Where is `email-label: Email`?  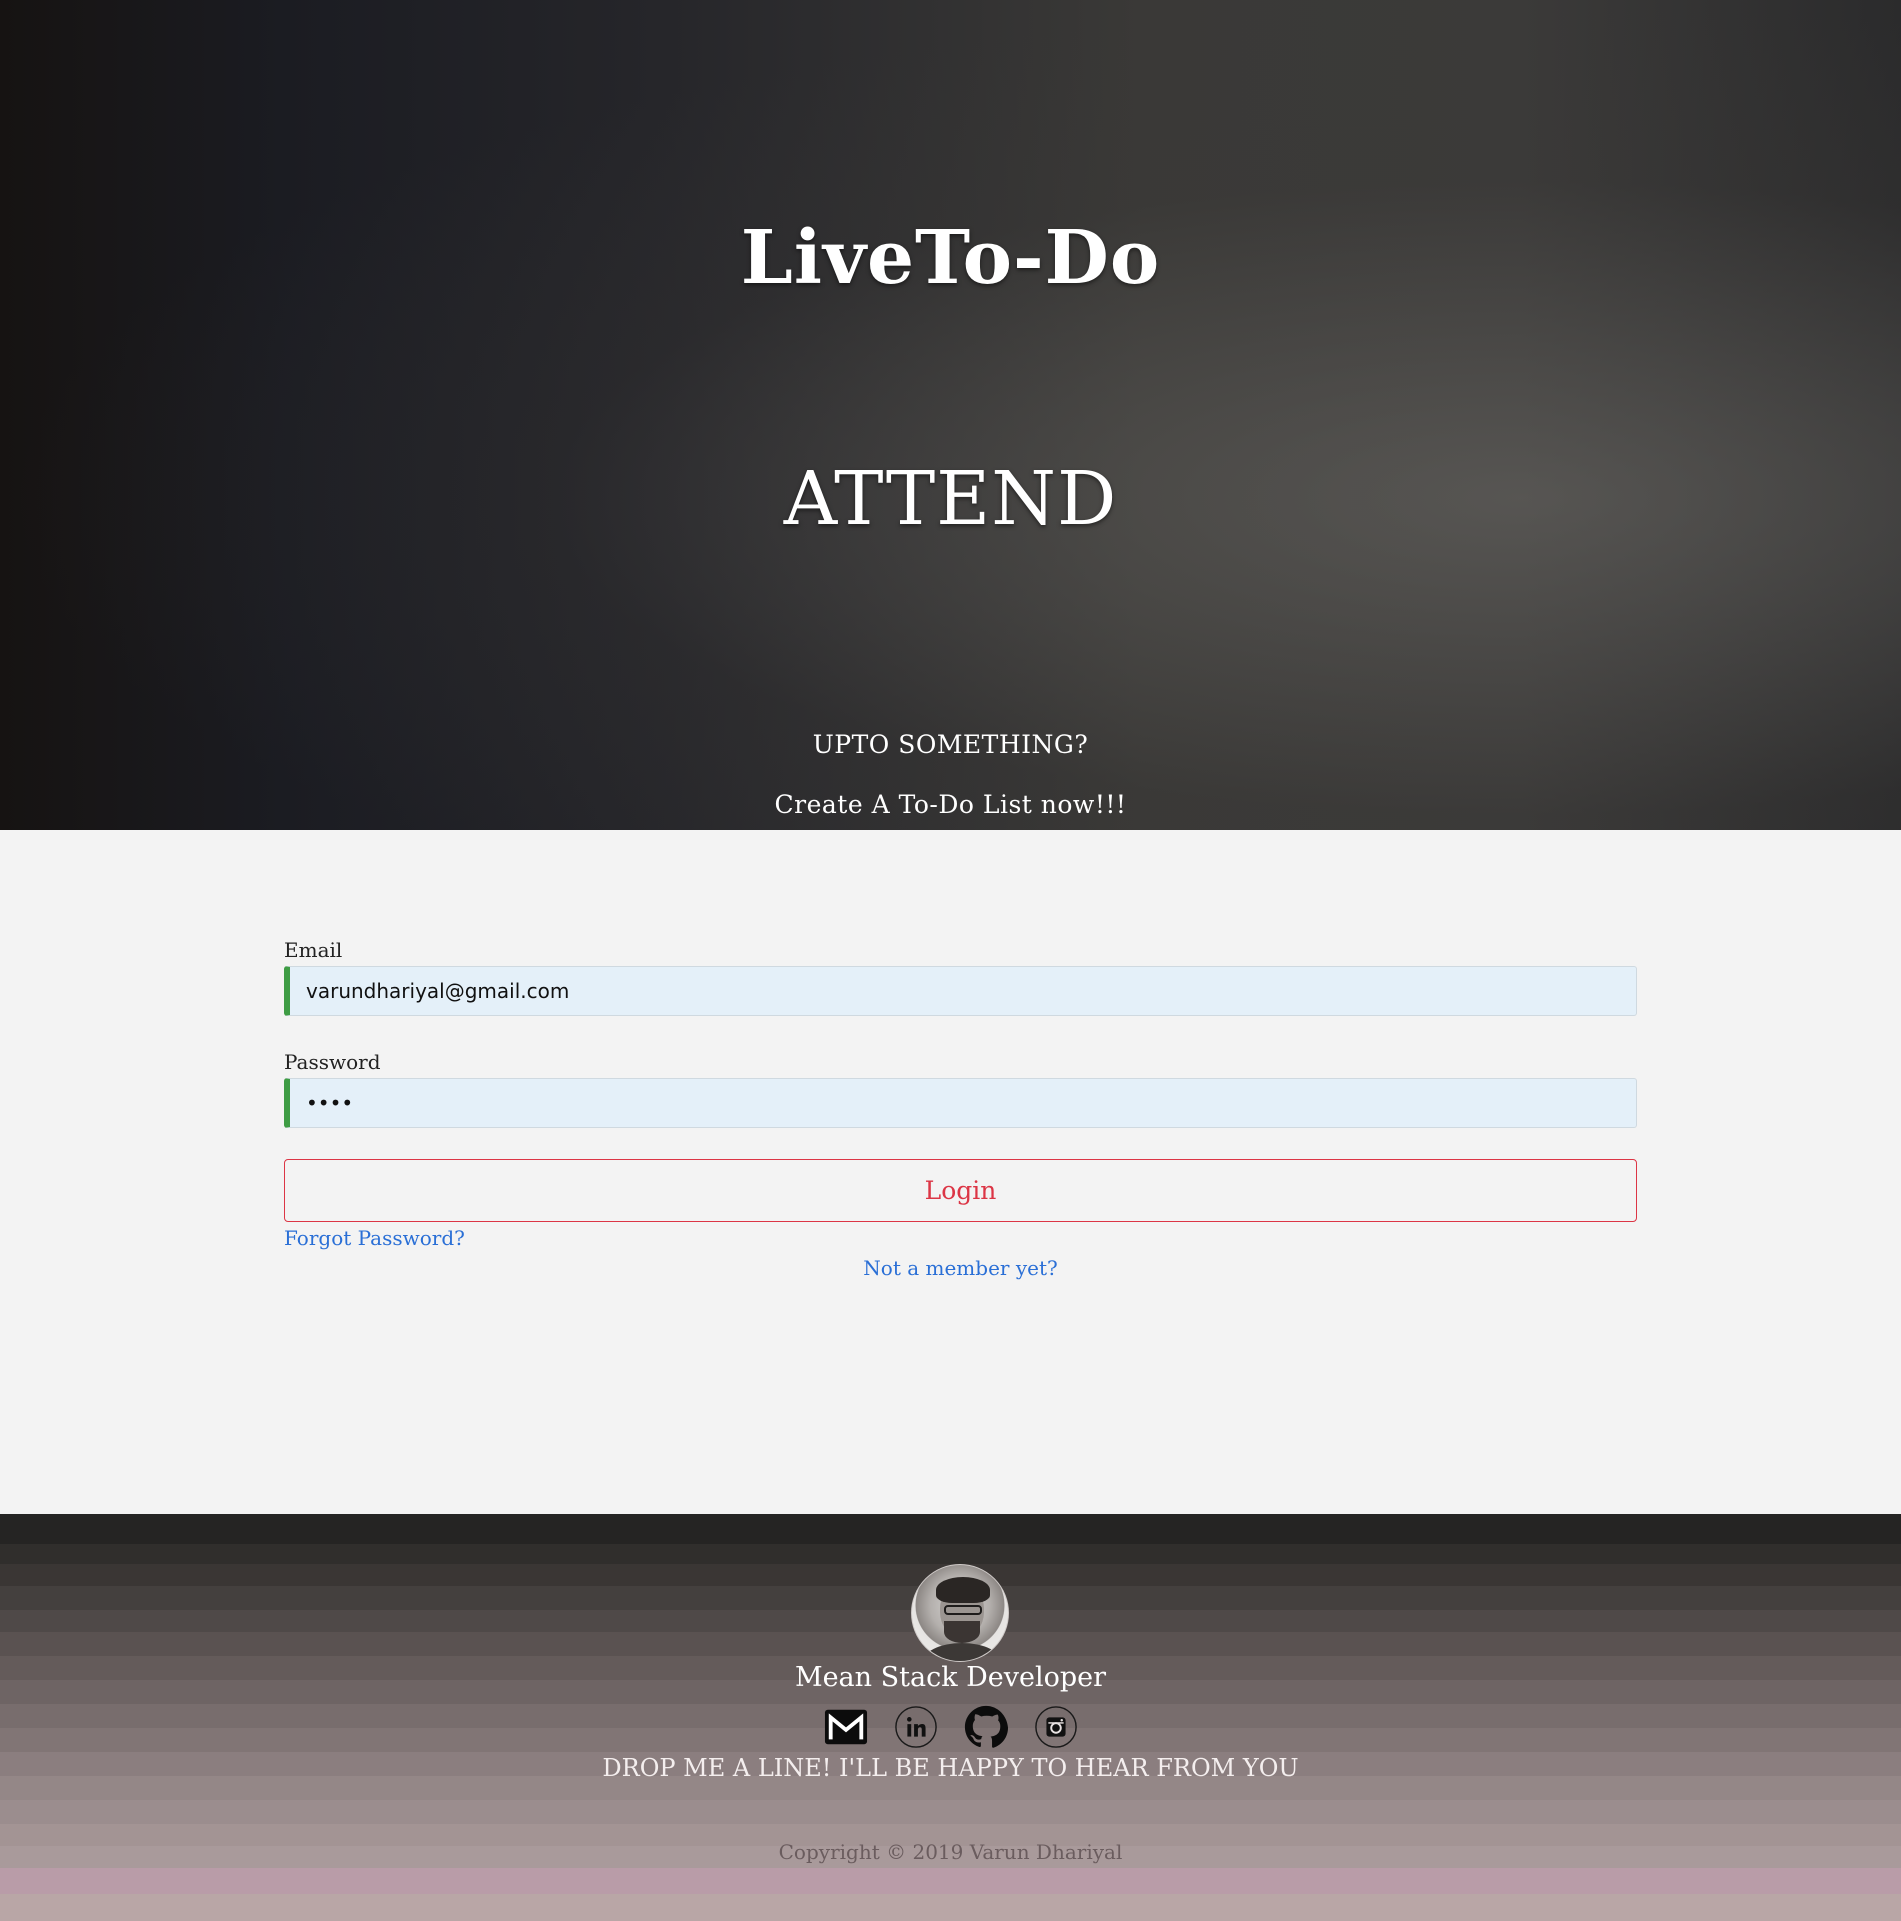 email-label: Email is located at coordinates (313, 950).